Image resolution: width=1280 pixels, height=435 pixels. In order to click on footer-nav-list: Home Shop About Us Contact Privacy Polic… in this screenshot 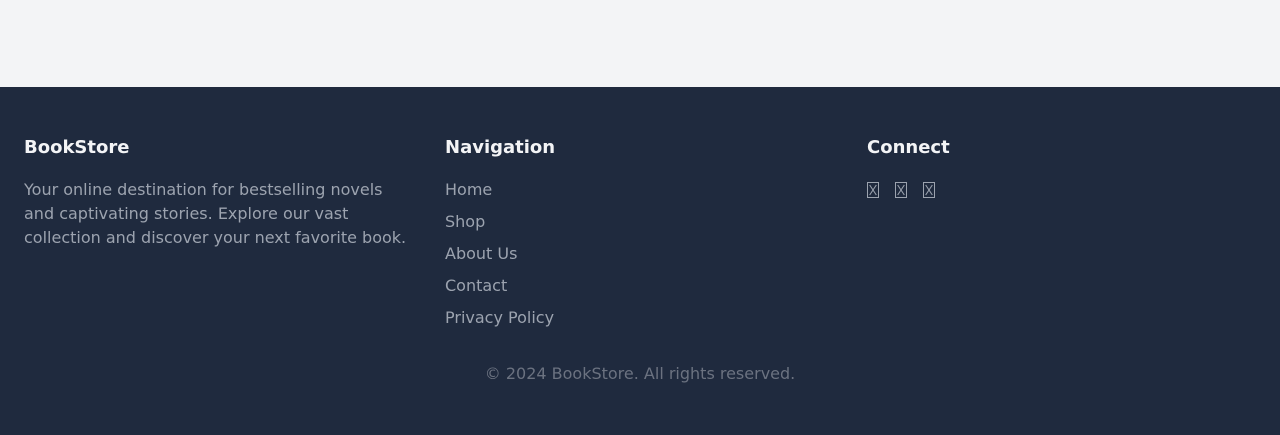, I will do `click(635, 258)`.